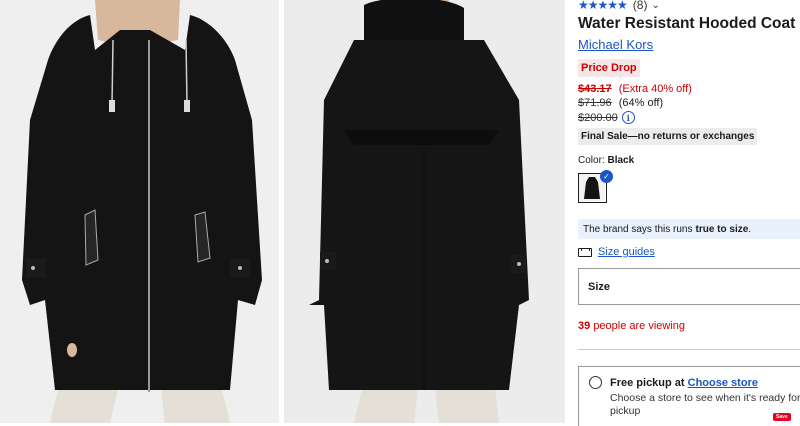  Describe the element at coordinates (595, 382) in the screenshot. I see `pickup-radio` at that location.